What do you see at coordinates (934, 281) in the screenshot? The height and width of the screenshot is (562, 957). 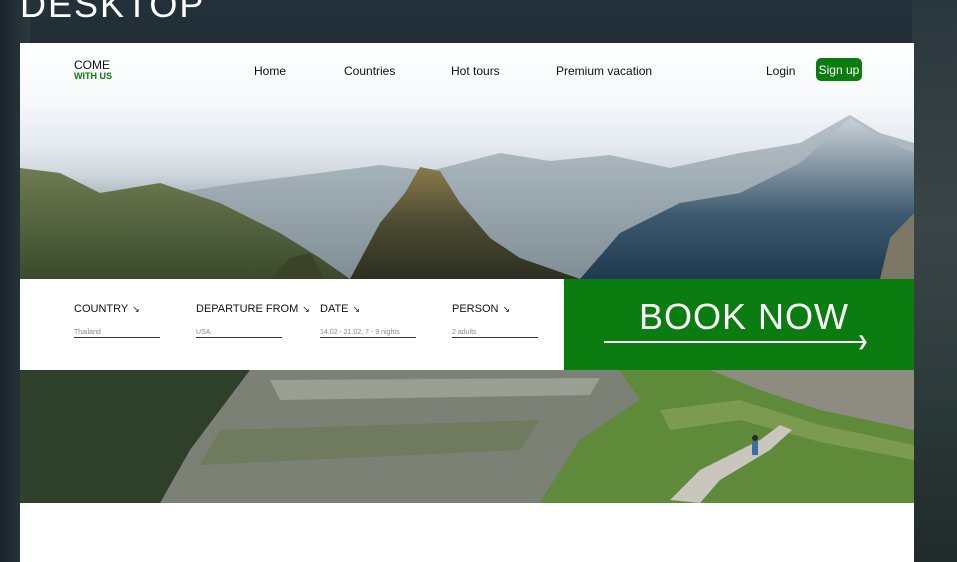 I see `background-rock-right` at bounding box center [934, 281].